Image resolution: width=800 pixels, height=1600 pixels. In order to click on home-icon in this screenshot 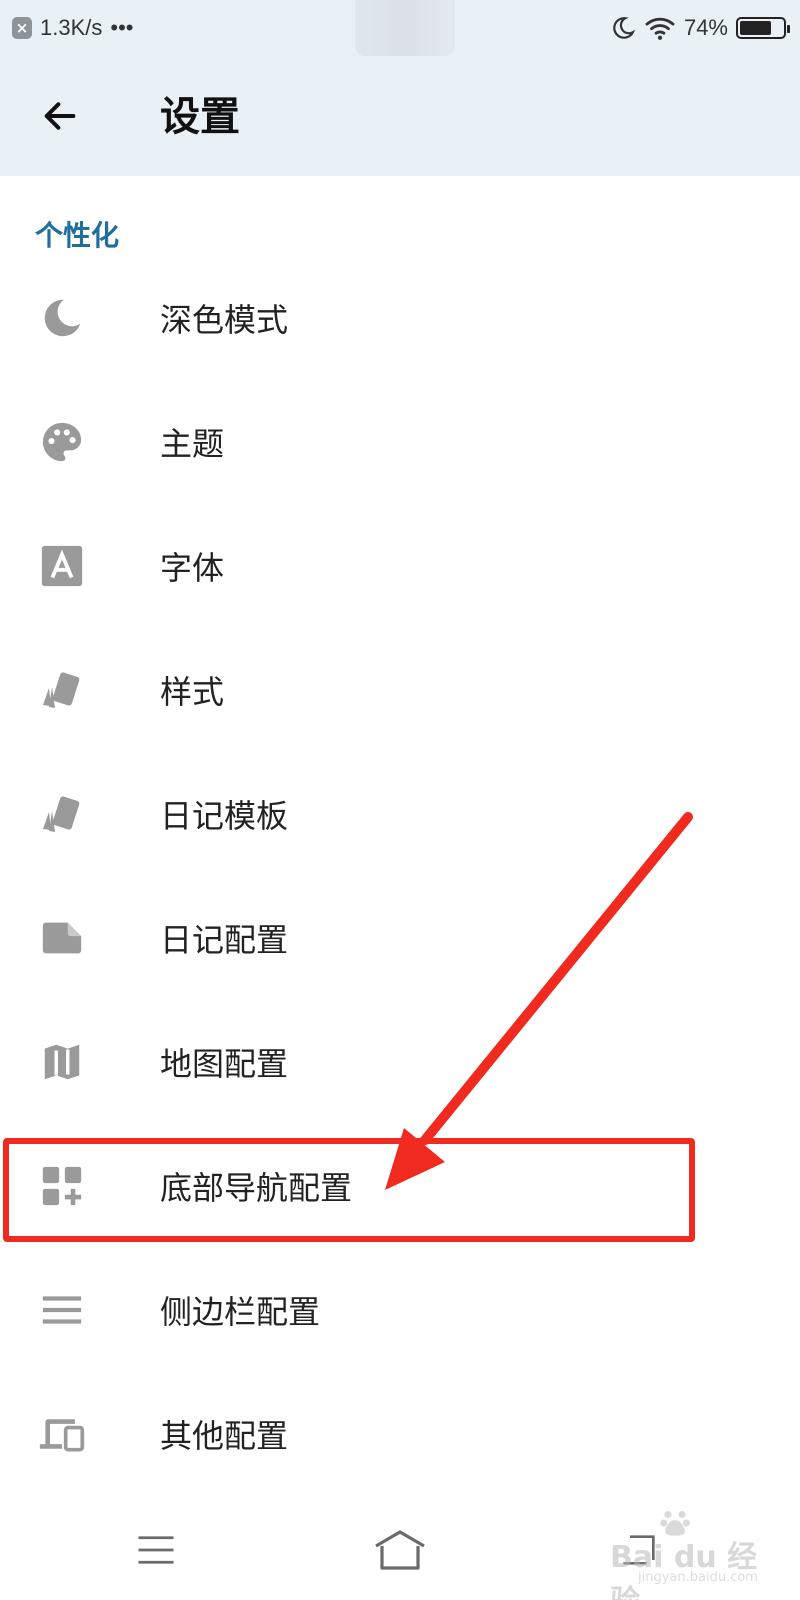, I will do `click(400, 1550)`.